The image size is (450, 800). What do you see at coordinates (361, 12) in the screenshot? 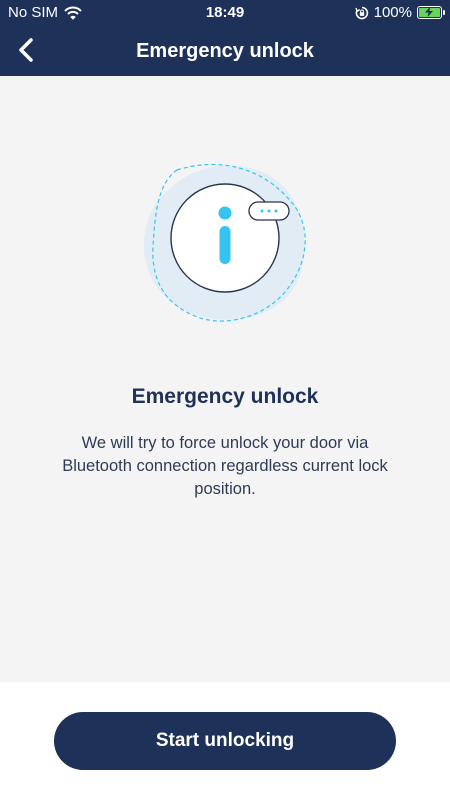
I see `orientation-lock-icon` at bounding box center [361, 12].